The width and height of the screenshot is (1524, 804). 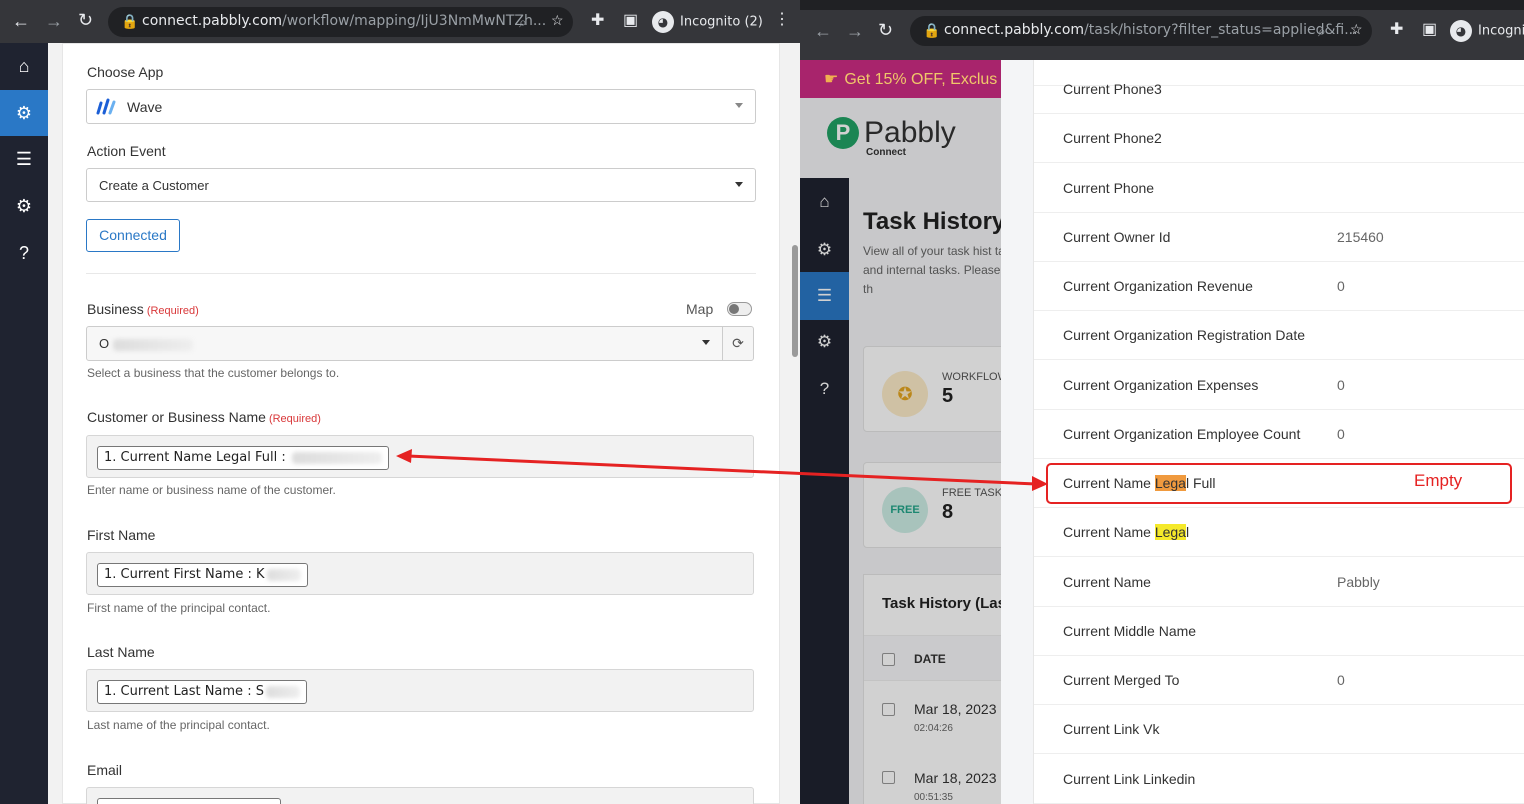 I want to click on modal-backdrop, so click(x=900, y=451).